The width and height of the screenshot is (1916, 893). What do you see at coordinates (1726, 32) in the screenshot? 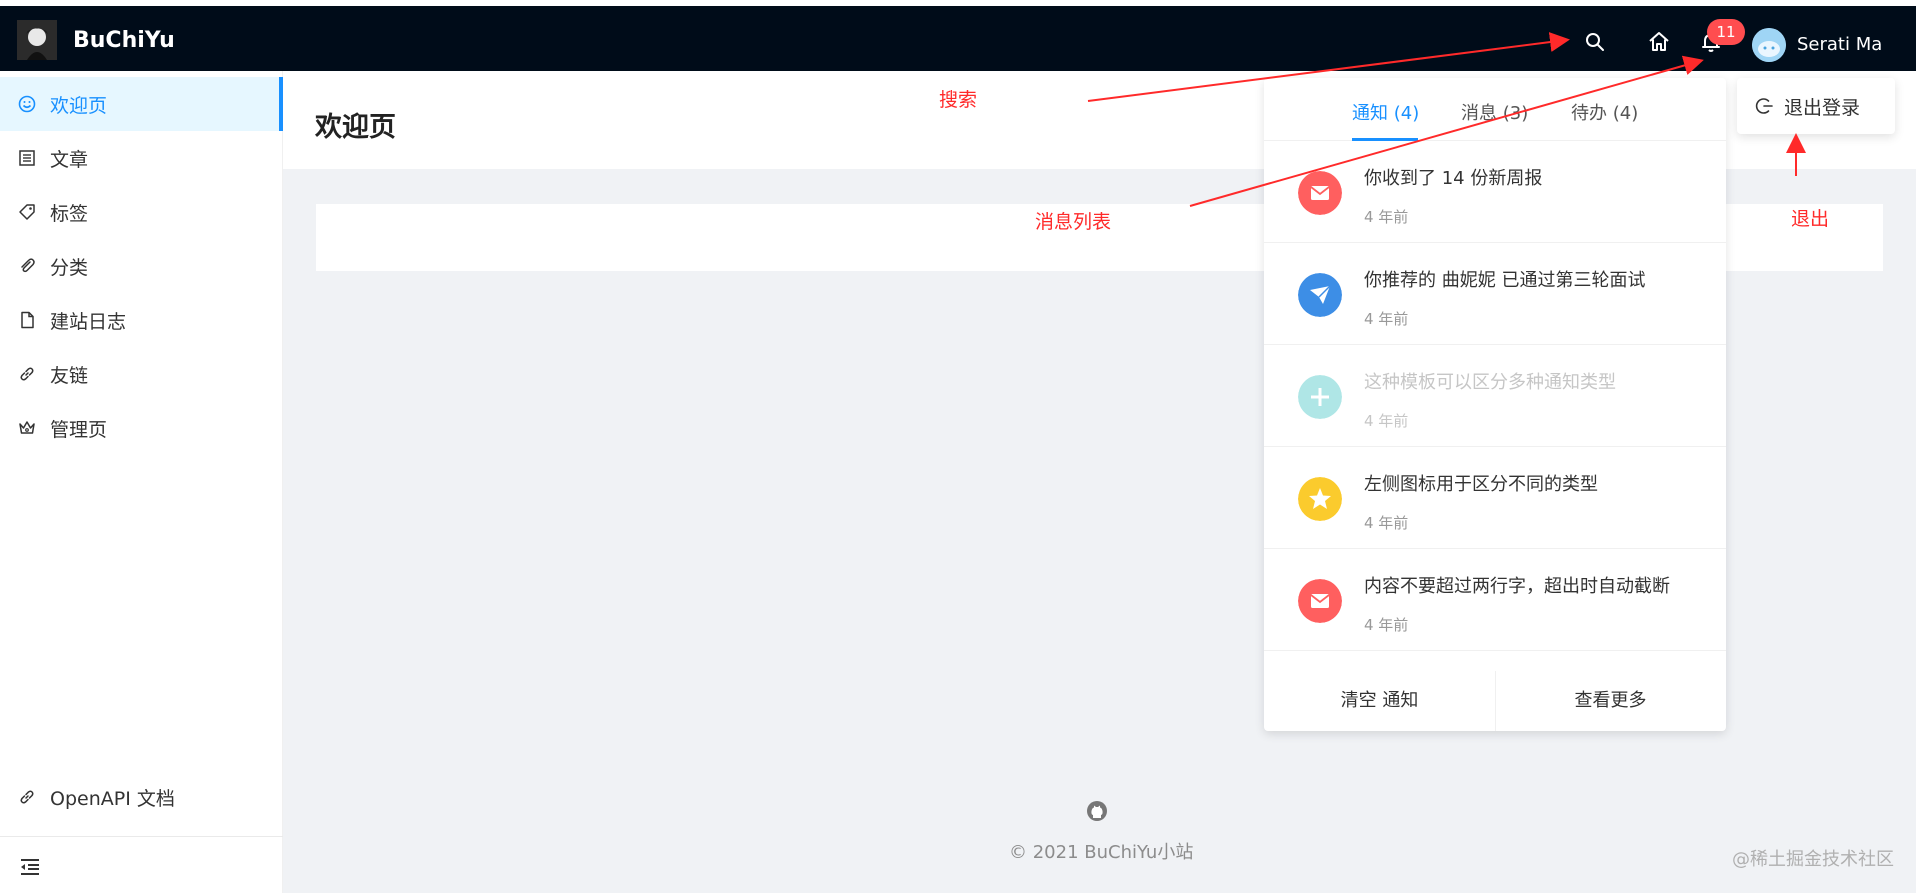
I see `notification-count-badge: 11` at bounding box center [1726, 32].